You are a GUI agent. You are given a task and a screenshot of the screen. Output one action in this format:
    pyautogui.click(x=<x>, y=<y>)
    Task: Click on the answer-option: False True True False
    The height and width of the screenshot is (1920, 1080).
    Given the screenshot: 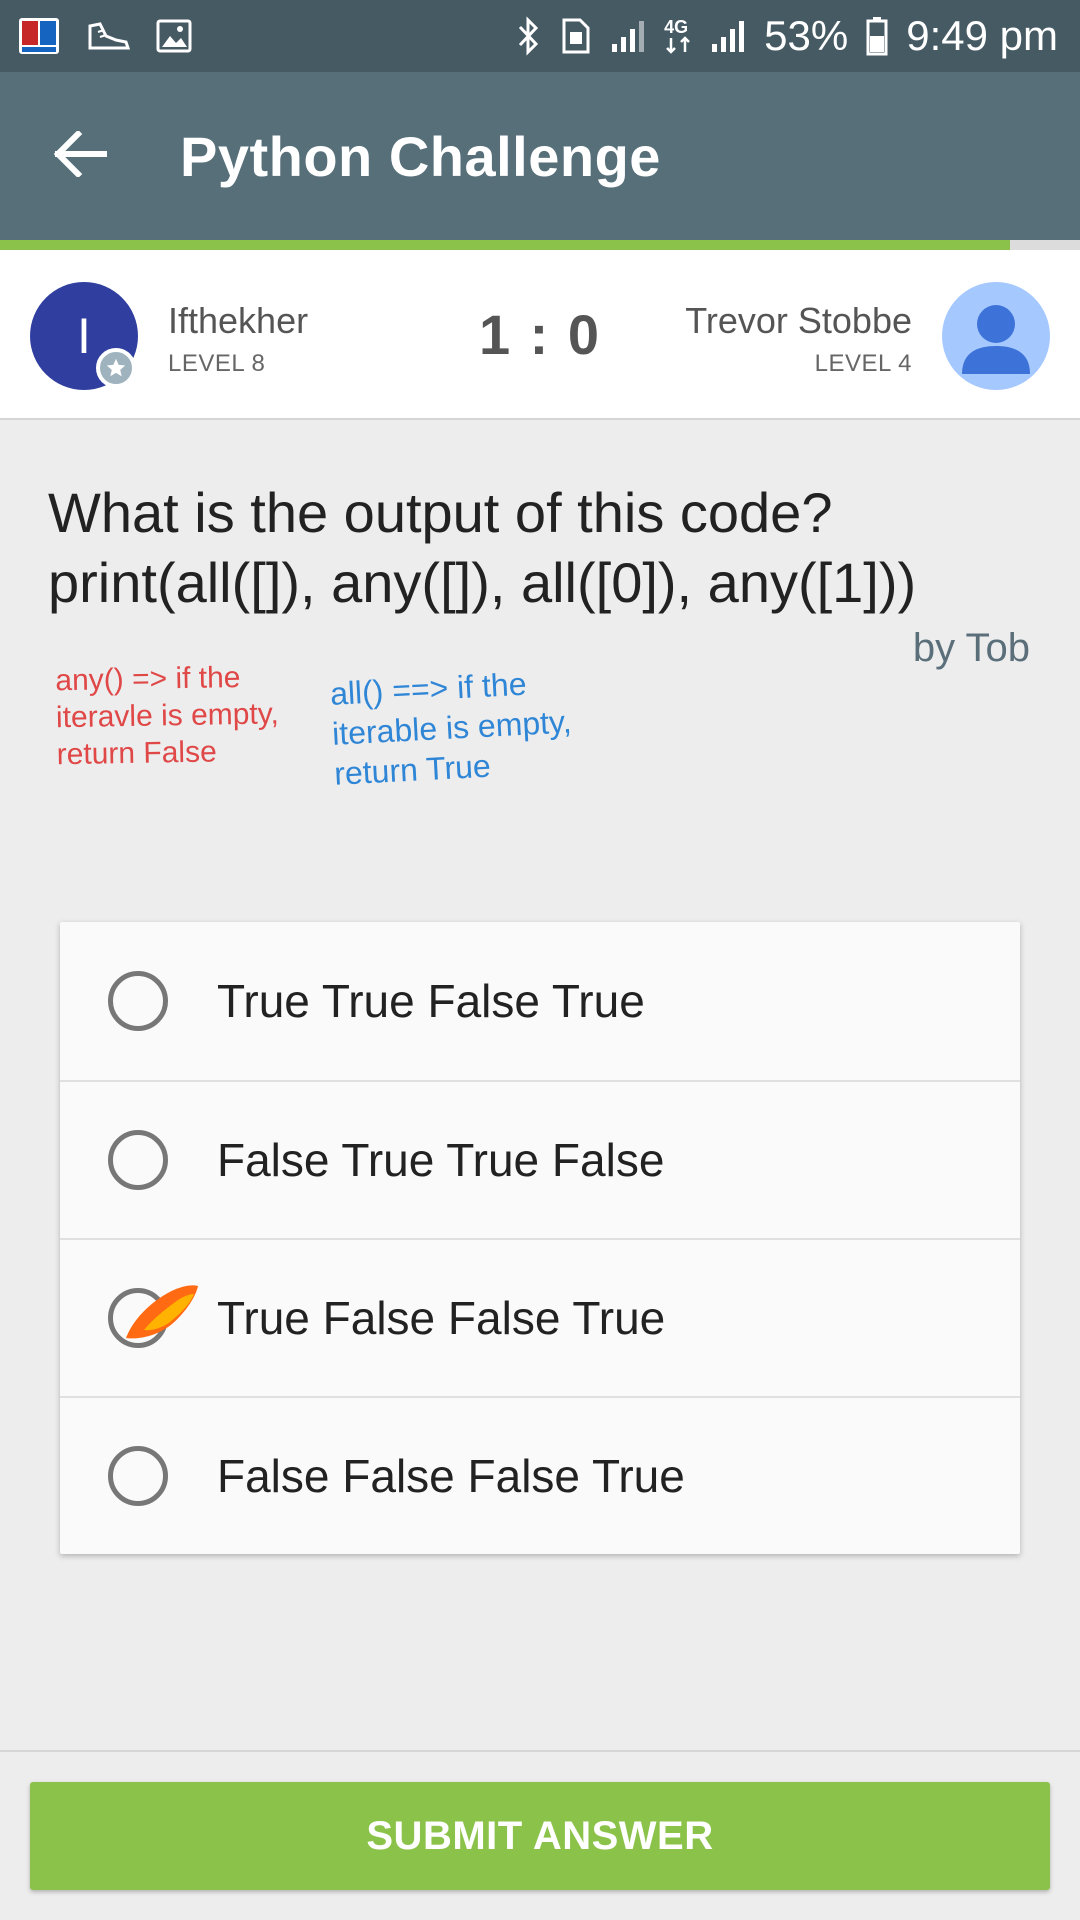 What is the action you would take?
    pyautogui.click(x=540, y=1159)
    